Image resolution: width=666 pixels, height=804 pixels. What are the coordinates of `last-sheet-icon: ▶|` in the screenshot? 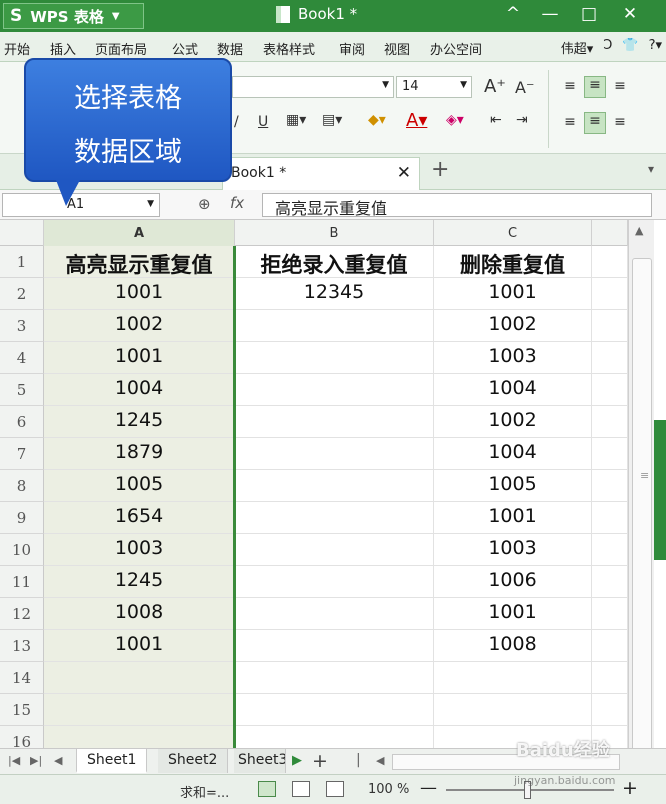 It's located at (36, 760).